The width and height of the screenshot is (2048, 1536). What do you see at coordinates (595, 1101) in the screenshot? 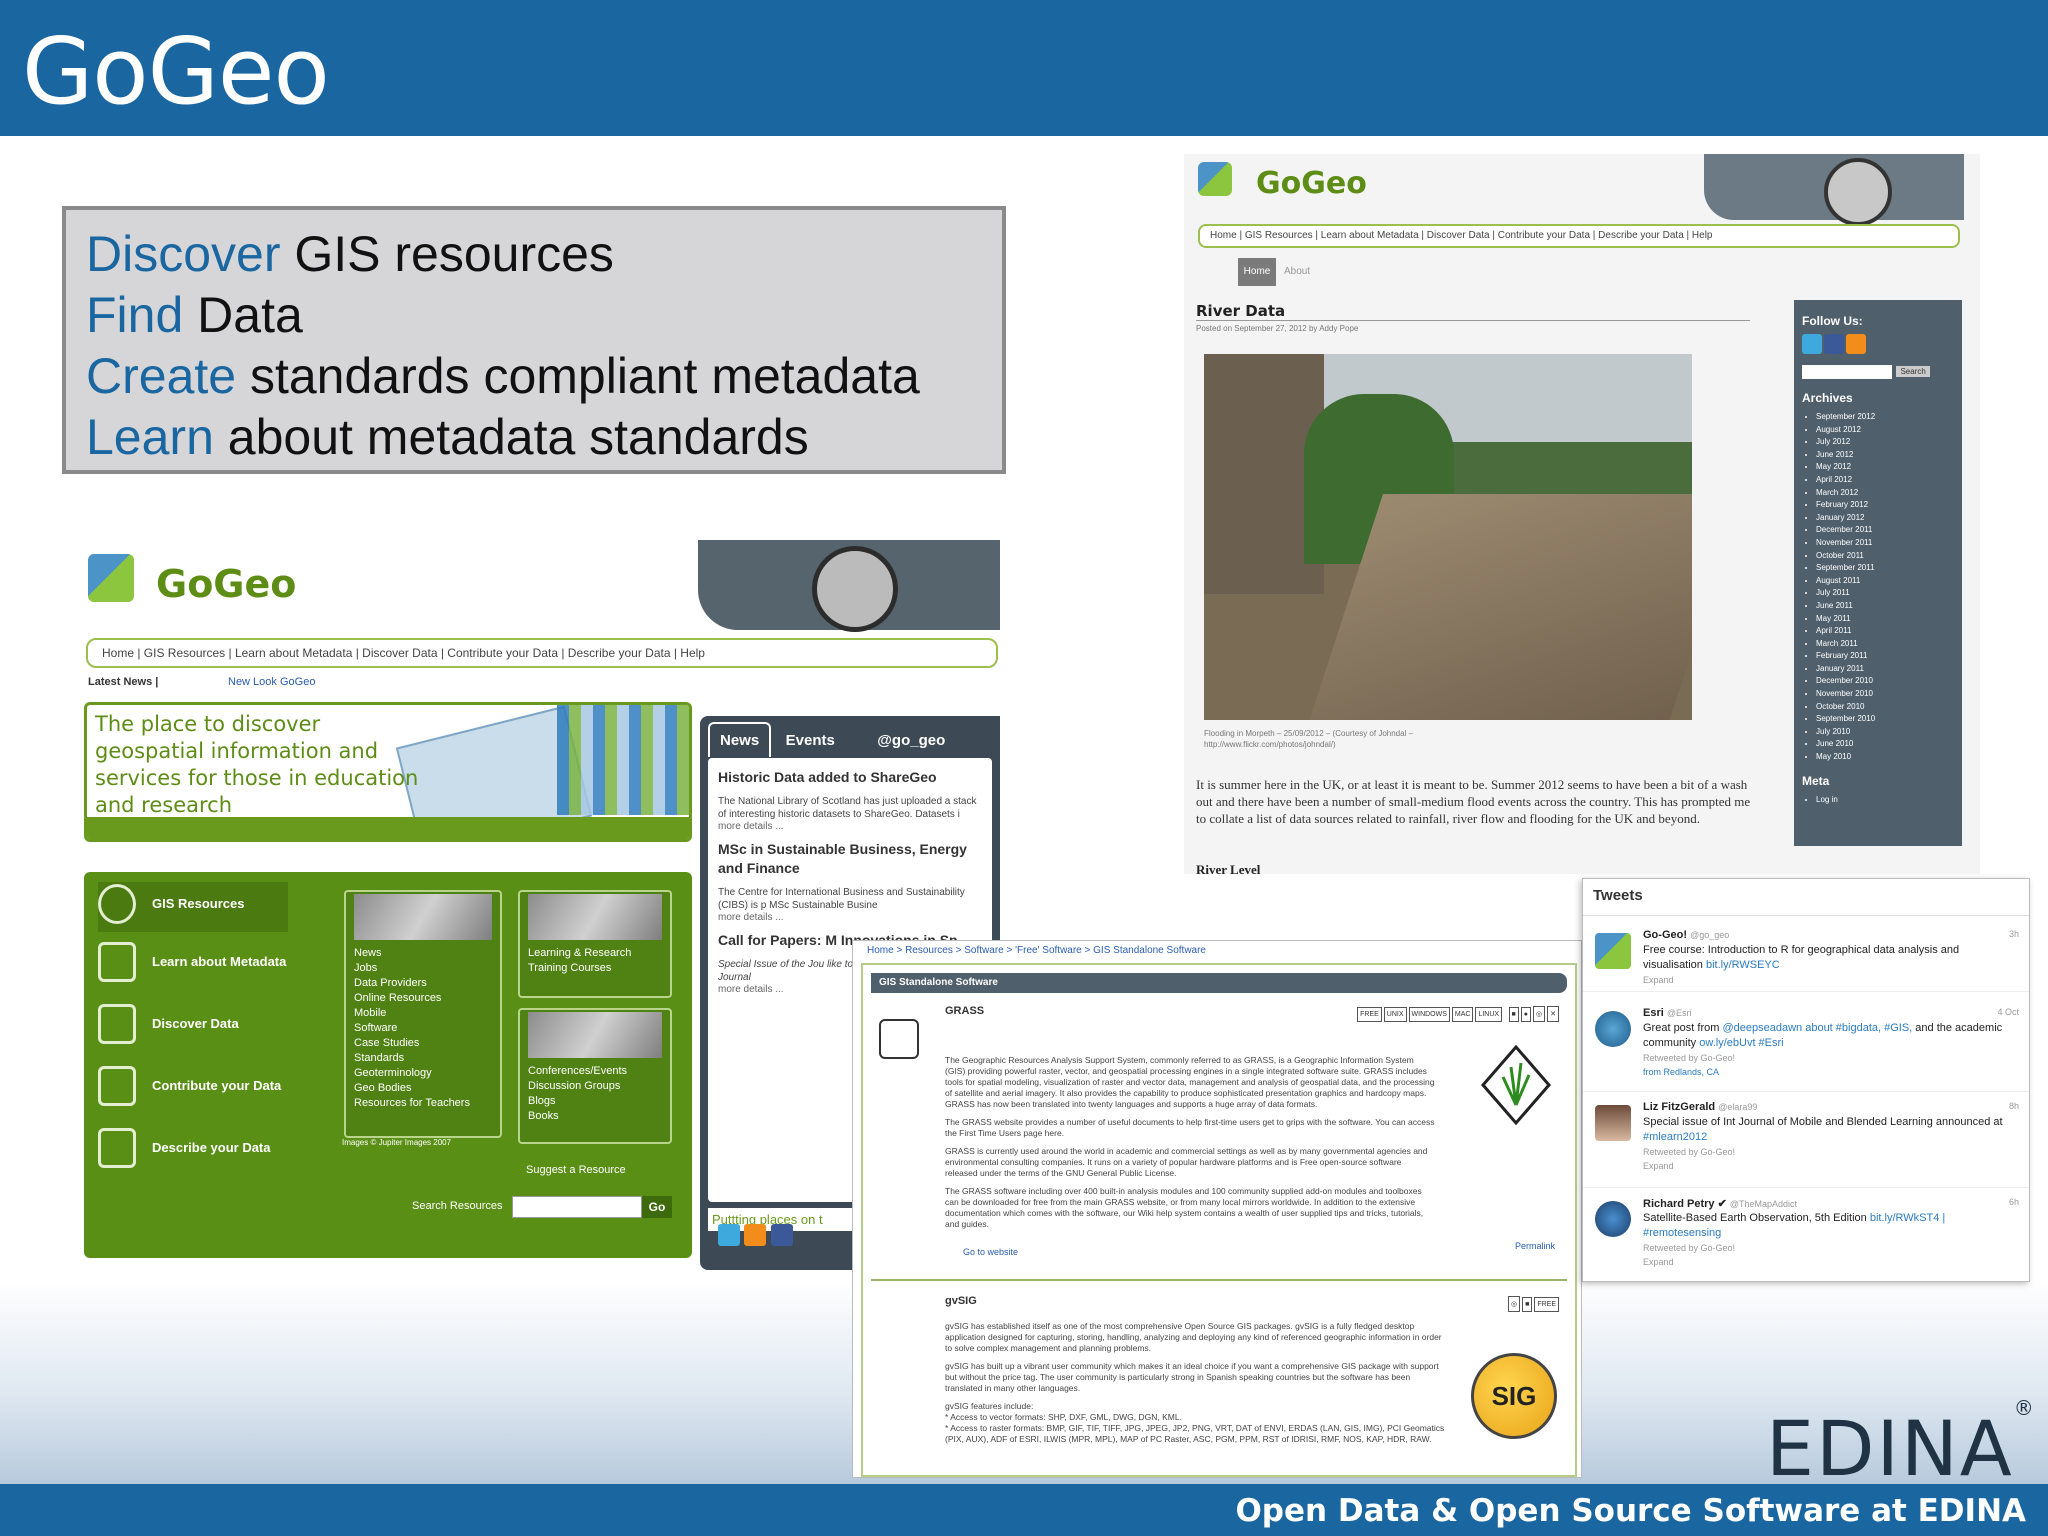
I see `community-link: Blogs` at bounding box center [595, 1101].